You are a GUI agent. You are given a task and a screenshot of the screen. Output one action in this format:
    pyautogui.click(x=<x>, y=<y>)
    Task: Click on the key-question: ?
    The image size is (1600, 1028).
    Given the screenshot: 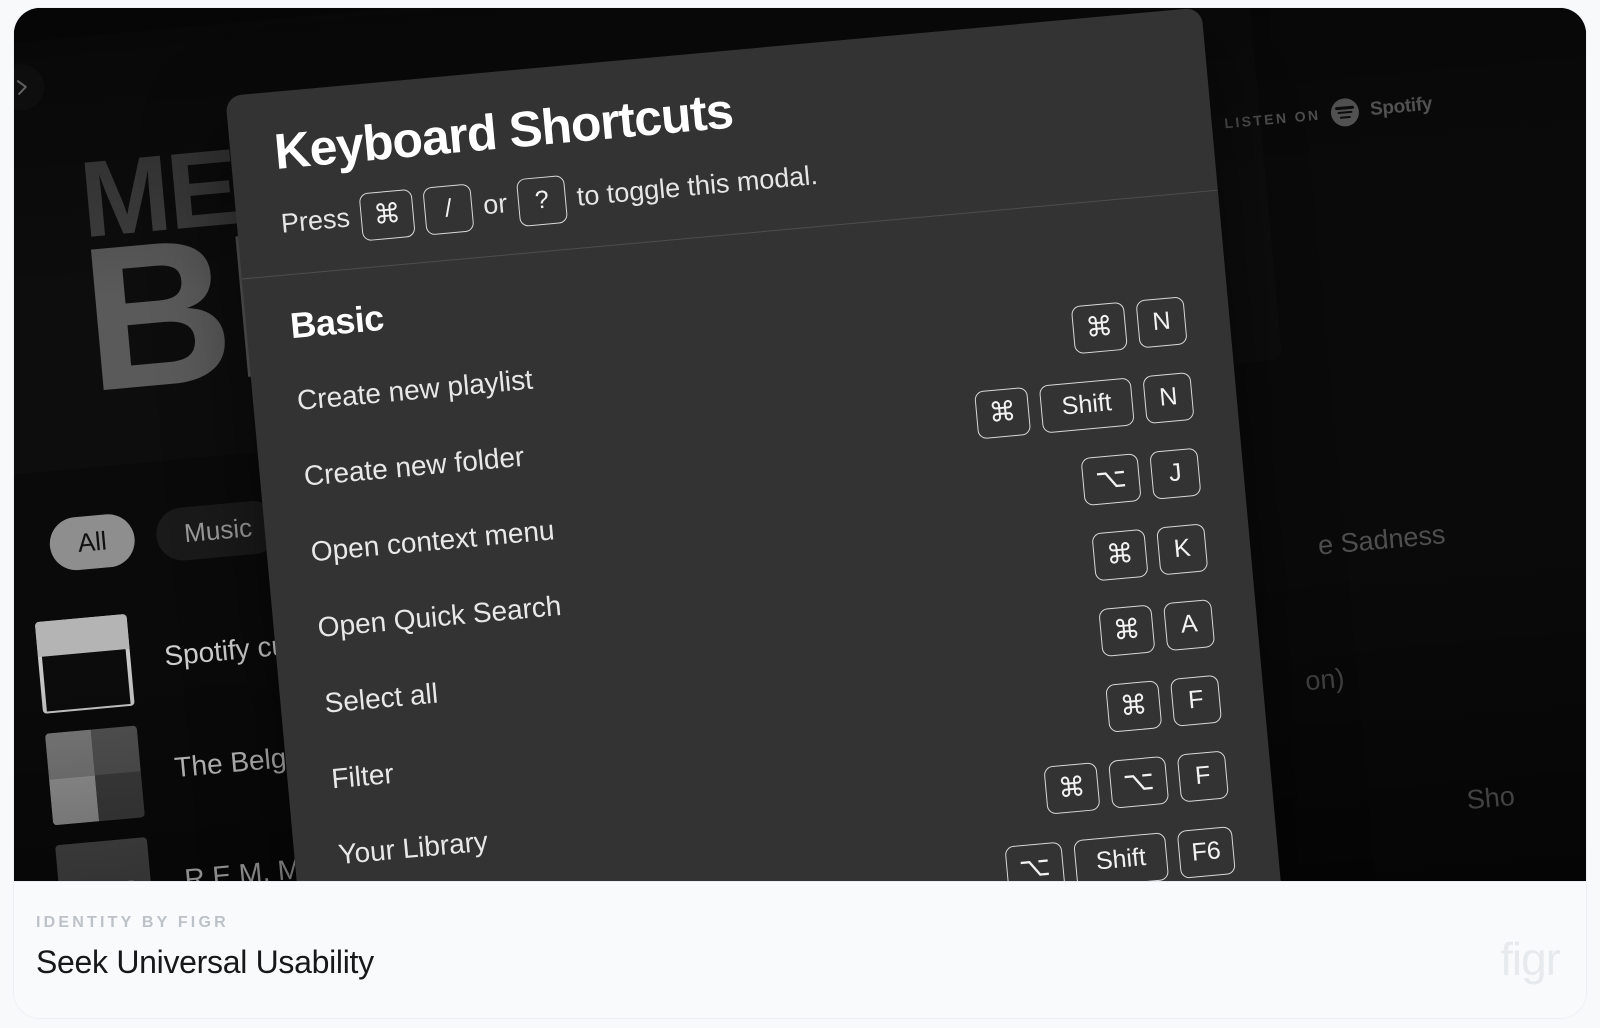 What is the action you would take?
    pyautogui.click(x=542, y=200)
    